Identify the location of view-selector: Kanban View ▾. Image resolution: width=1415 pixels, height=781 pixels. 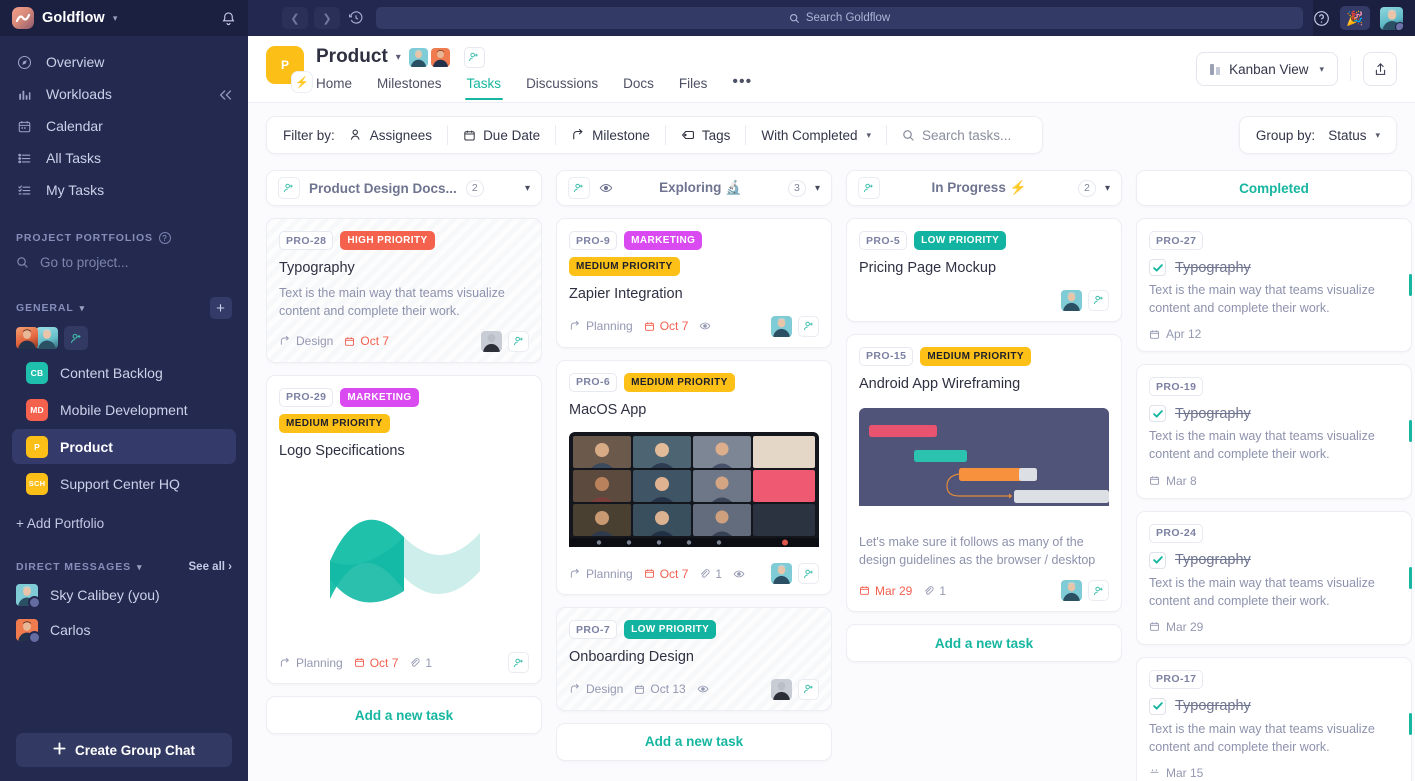
(1267, 69).